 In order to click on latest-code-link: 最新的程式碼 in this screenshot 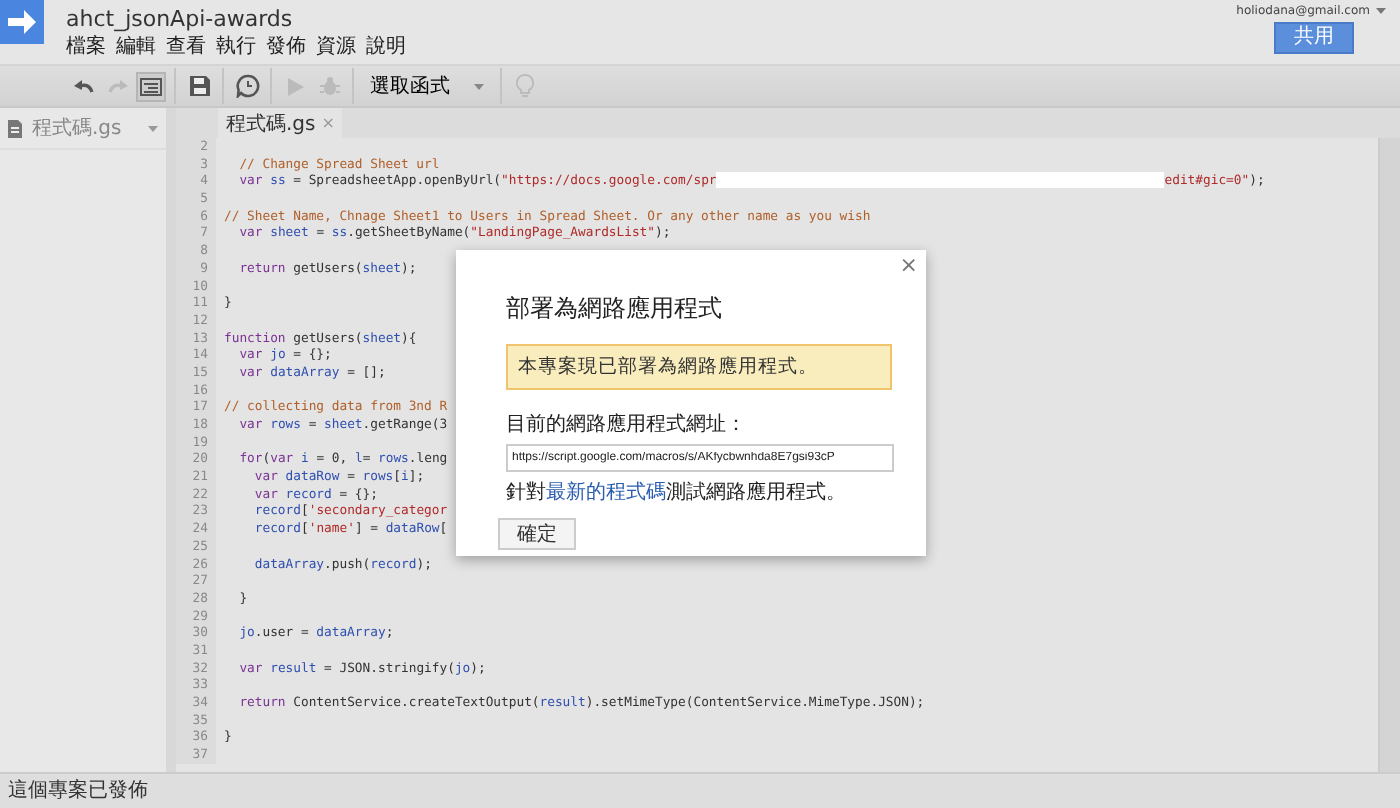, I will do `click(606, 493)`.